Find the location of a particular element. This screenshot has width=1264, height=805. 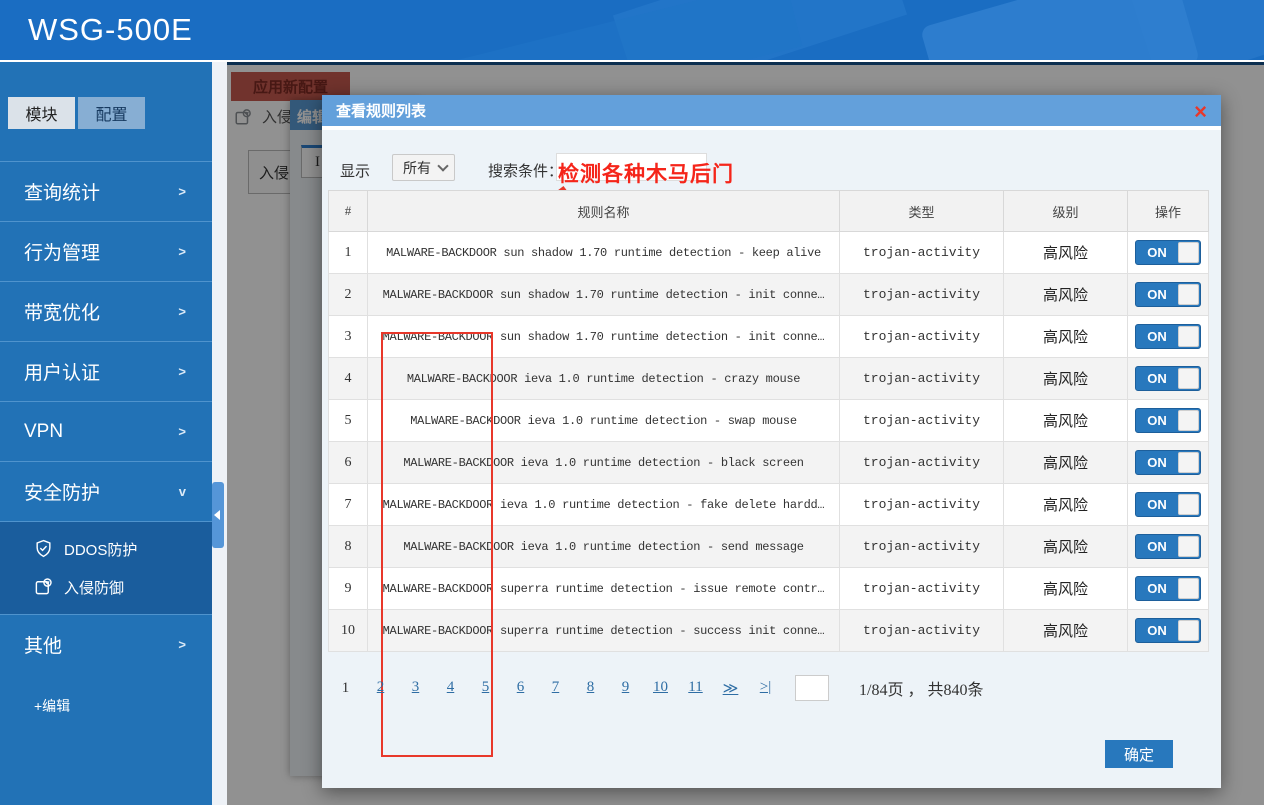

filter-dropdown: 所有 is located at coordinates (423, 167).